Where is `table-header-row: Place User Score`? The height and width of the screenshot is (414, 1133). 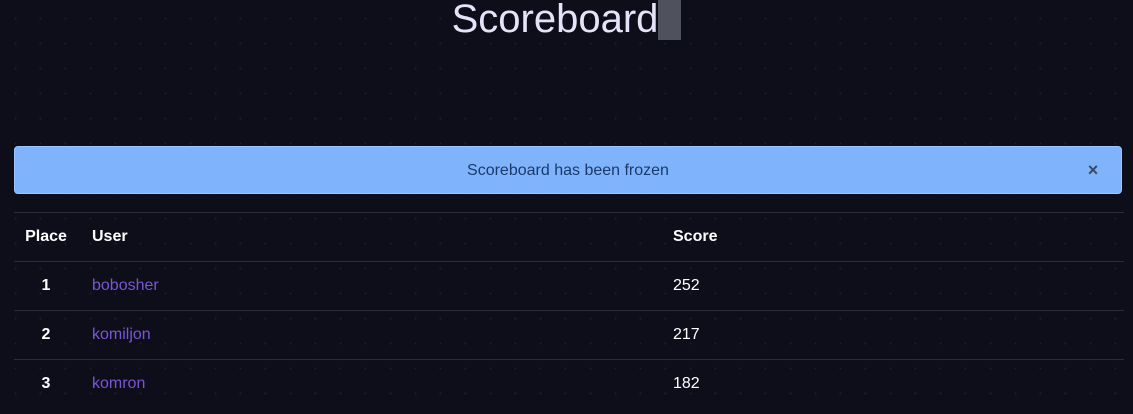
table-header-row: Place User Score is located at coordinates (569, 237).